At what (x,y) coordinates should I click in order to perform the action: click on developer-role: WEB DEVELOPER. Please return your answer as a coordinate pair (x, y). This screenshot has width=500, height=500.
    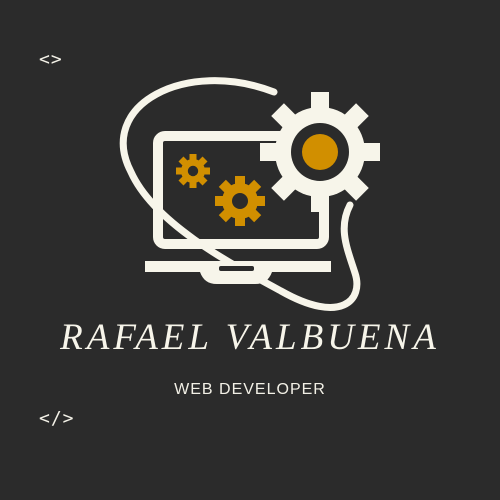
    Looking at the image, I should click on (250, 389).